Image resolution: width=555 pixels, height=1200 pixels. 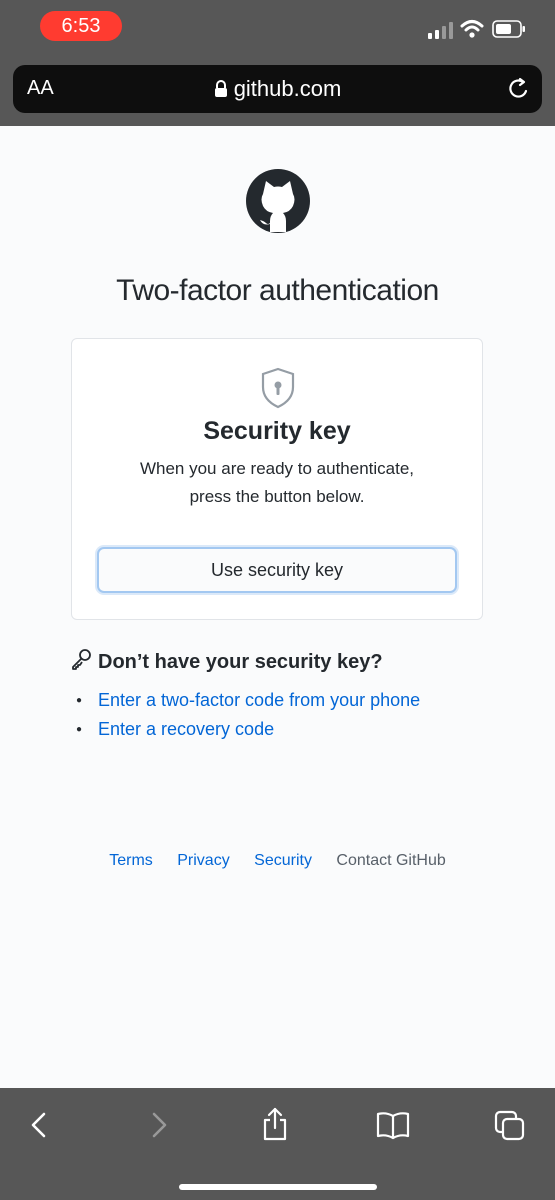 I want to click on footer-privacy-link: Privacy, so click(x=203, y=860).